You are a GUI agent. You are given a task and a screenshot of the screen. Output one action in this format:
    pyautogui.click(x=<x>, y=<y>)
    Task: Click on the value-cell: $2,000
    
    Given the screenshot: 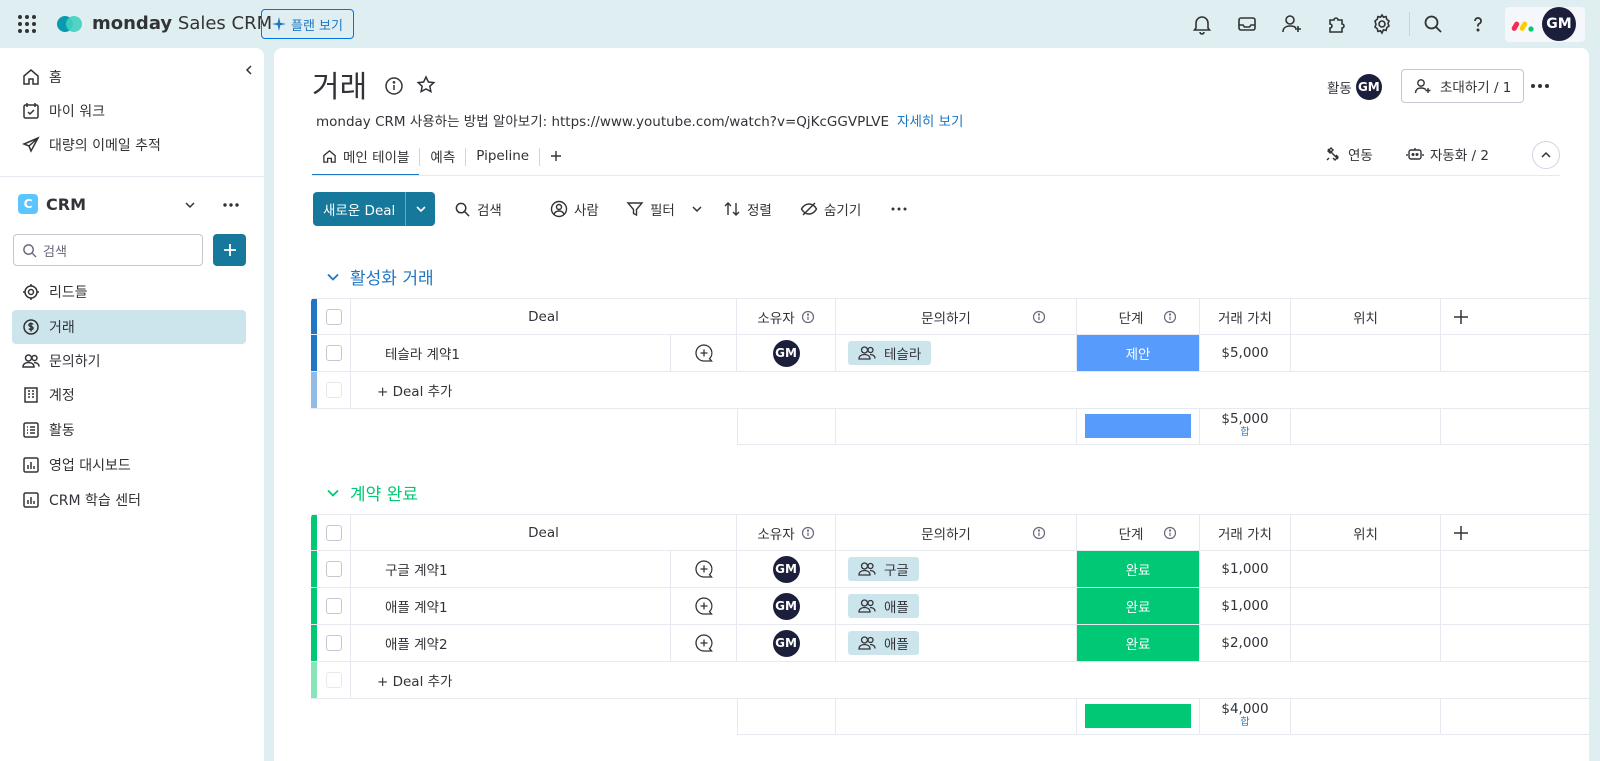 What is the action you would take?
    pyautogui.click(x=1245, y=643)
    